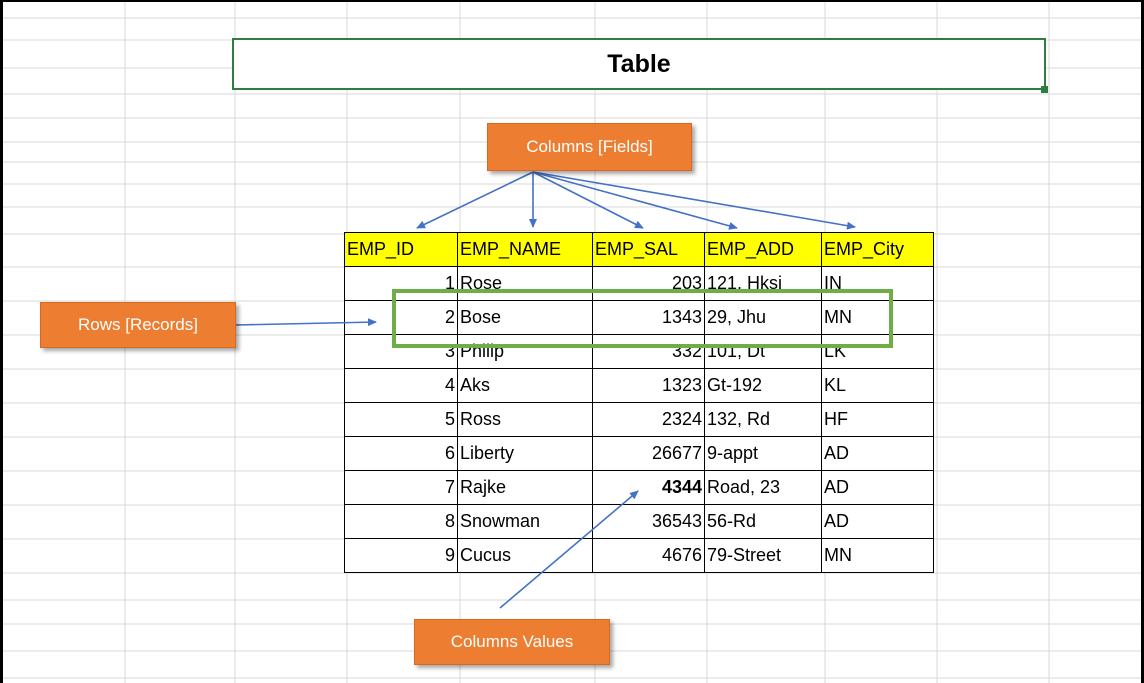  What do you see at coordinates (648, 249) in the screenshot?
I see `header-emp-sal: EMP_SAL` at bounding box center [648, 249].